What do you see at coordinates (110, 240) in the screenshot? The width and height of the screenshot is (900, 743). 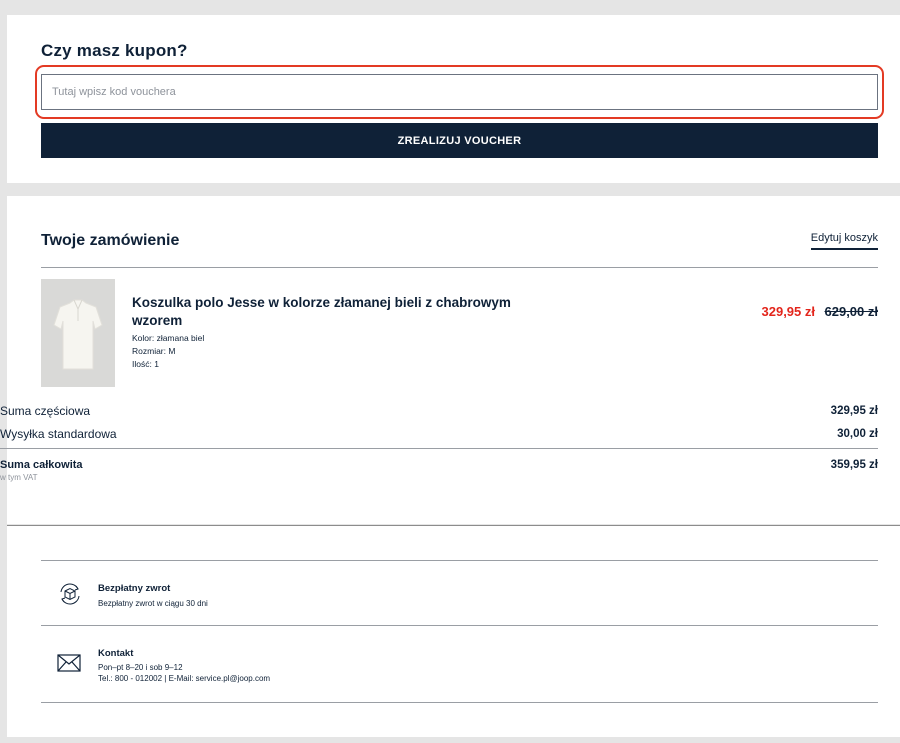 I see `order-title: Twoje zamówienie` at bounding box center [110, 240].